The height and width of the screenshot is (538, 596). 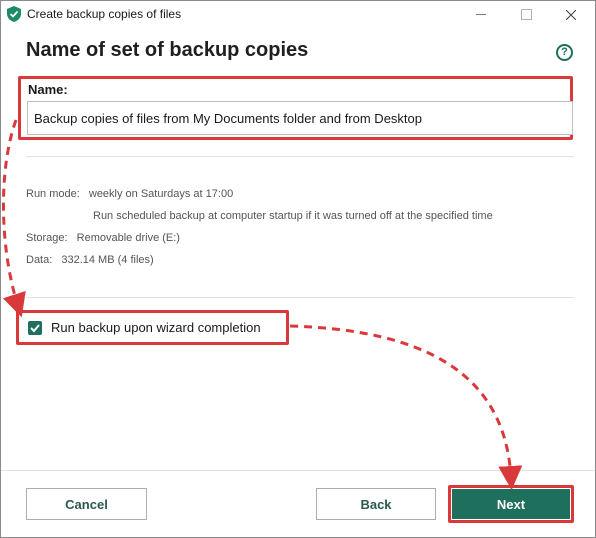 I want to click on data-row: Data: 332.14 MB (4 files), so click(x=90, y=260).